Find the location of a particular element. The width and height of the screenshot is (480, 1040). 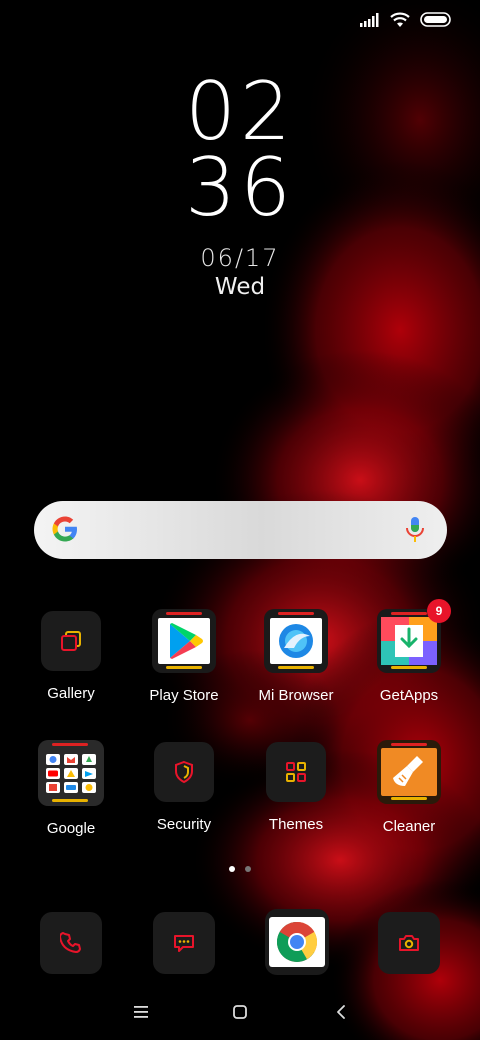

status-bar is located at coordinates (240, 22).